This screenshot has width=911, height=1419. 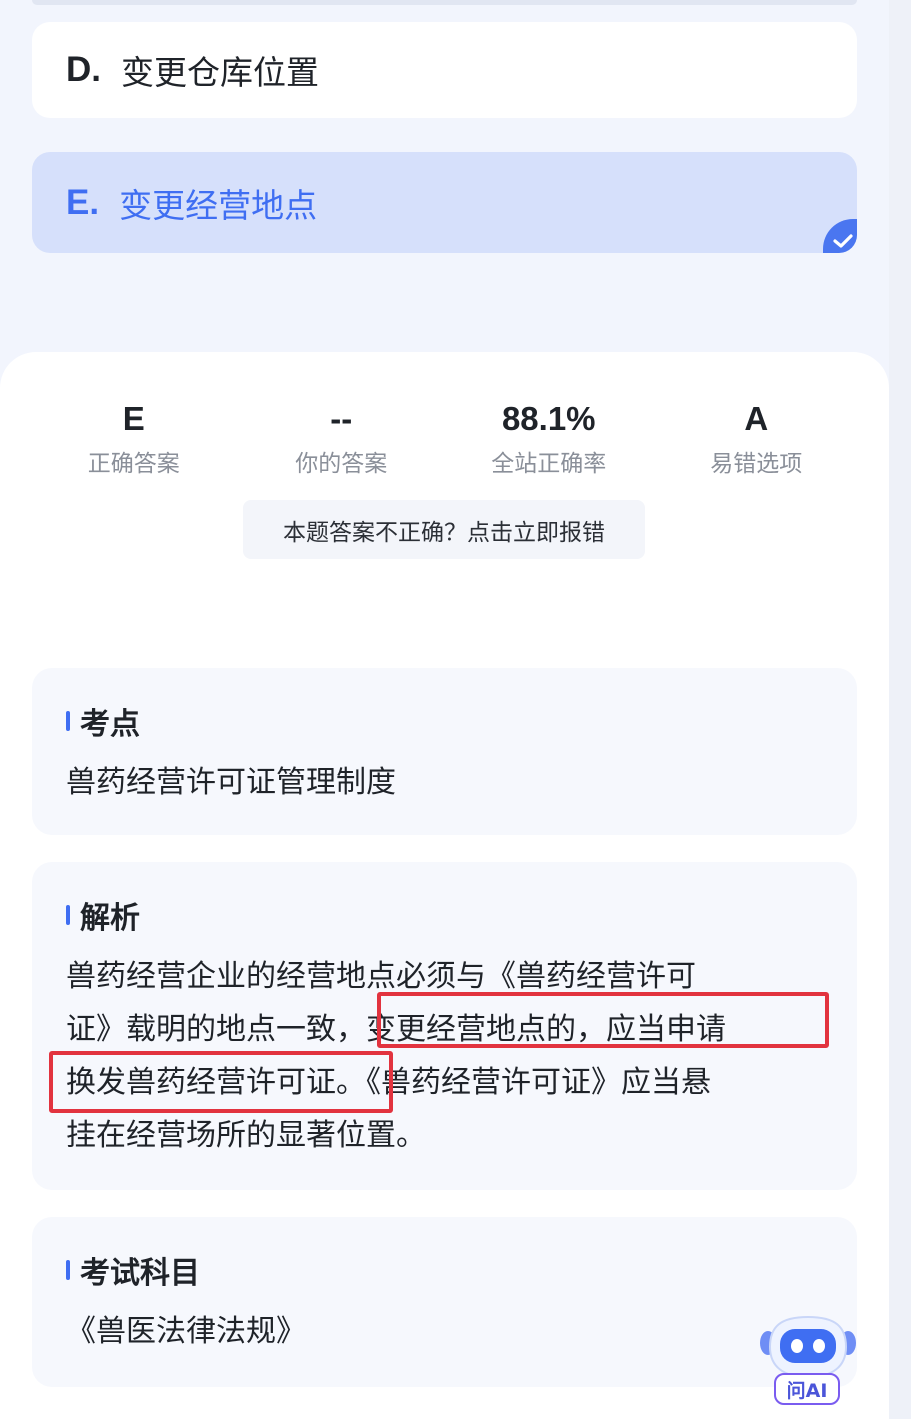 I want to click on subject-text: 《兽医法律法规》, so click(x=186, y=1331).